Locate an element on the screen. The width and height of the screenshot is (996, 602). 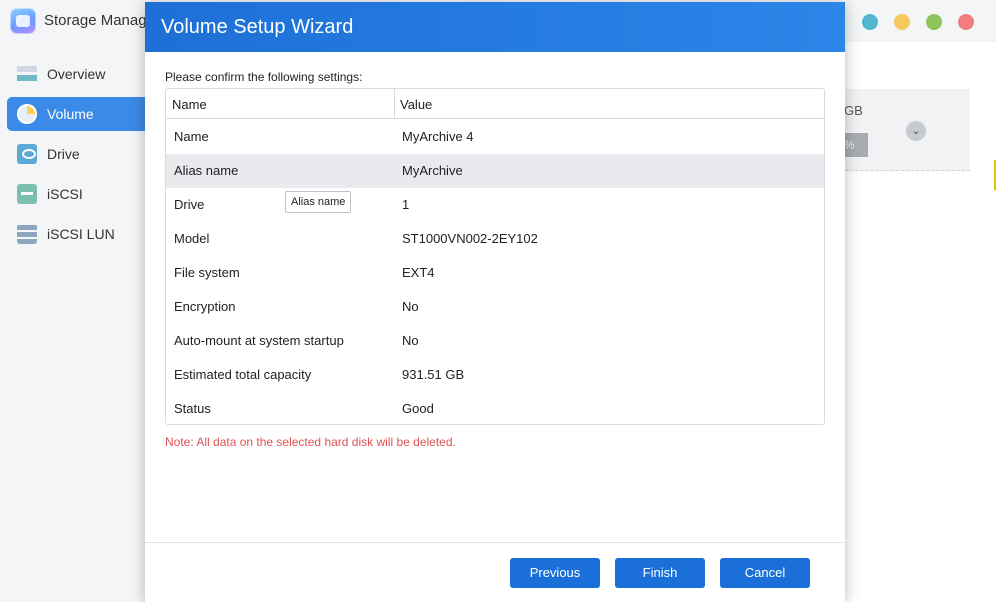
row-name: Name is located at coordinates (191, 136).